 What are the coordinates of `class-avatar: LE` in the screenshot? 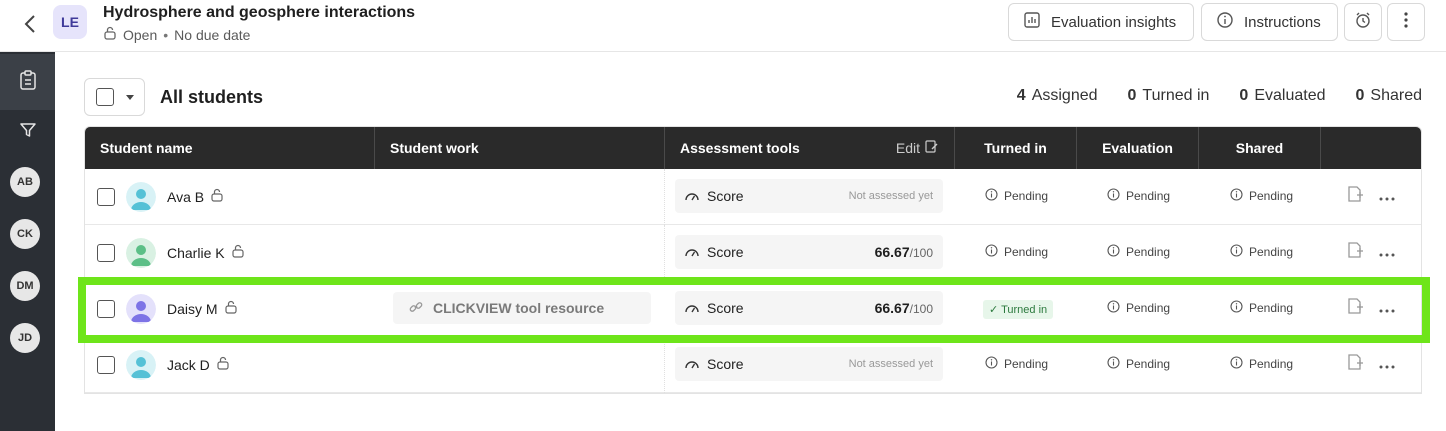 It's located at (70, 22).